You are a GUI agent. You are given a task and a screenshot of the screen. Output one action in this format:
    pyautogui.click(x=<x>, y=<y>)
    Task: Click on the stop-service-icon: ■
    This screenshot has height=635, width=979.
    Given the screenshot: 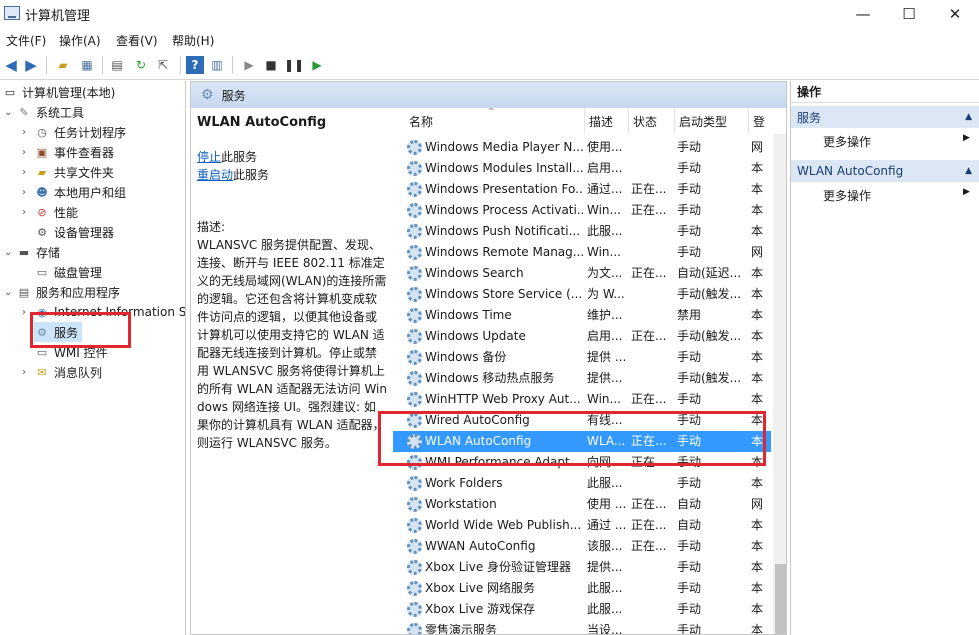 What is the action you would take?
    pyautogui.click(x=271, y=65)
    